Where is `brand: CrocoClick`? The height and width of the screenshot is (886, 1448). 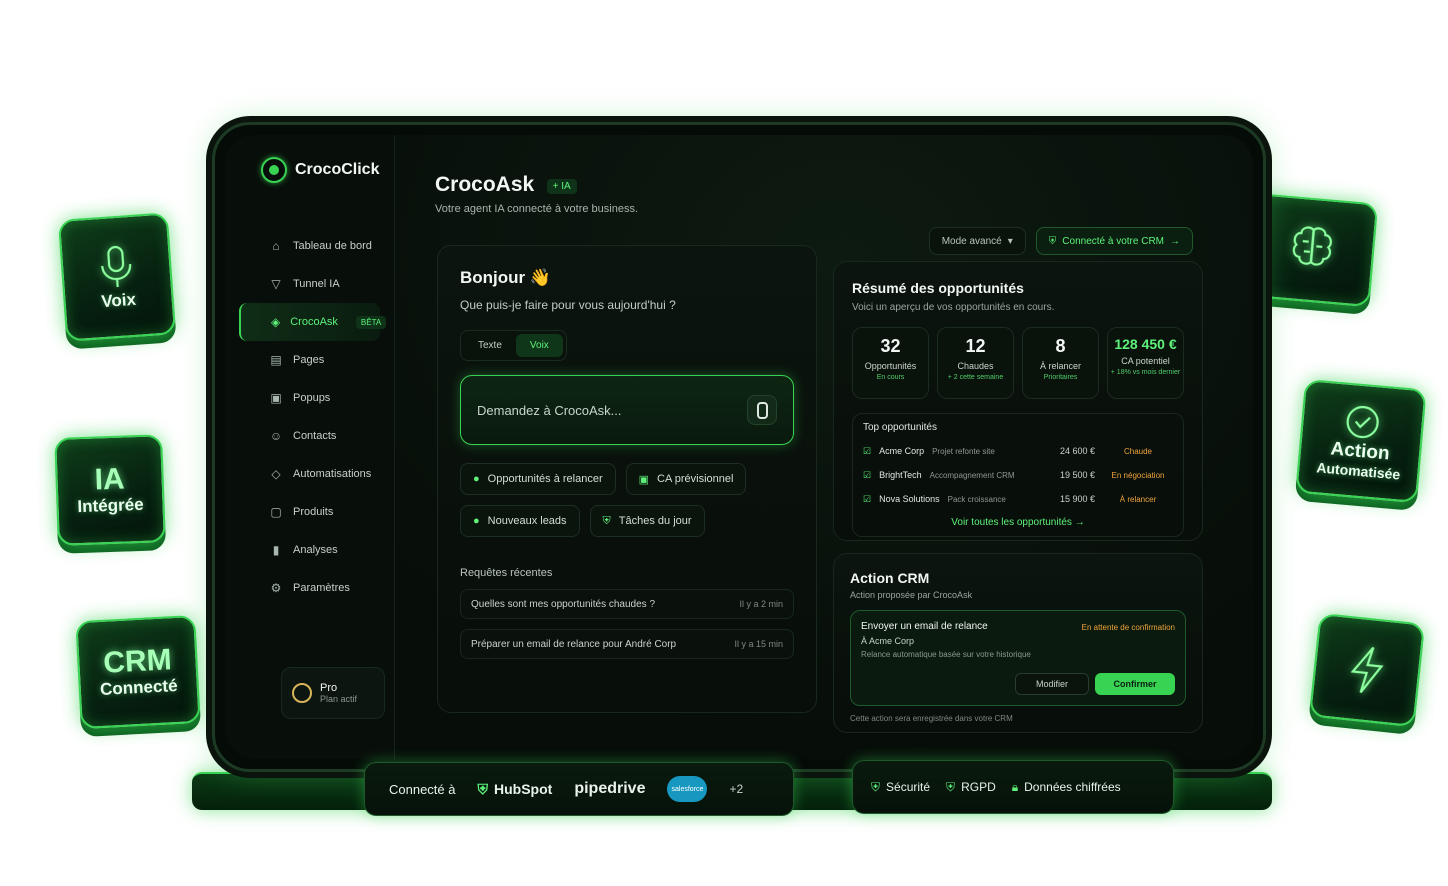 brand: CrocoClick is located at coordinates (320, 170).